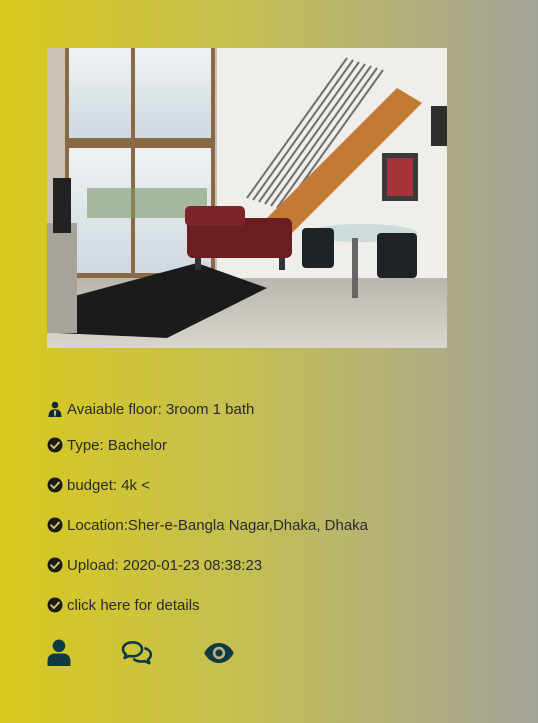 This screenshot has width=538, height=723. I want to click on user-tie-icon, so click(55, 409).